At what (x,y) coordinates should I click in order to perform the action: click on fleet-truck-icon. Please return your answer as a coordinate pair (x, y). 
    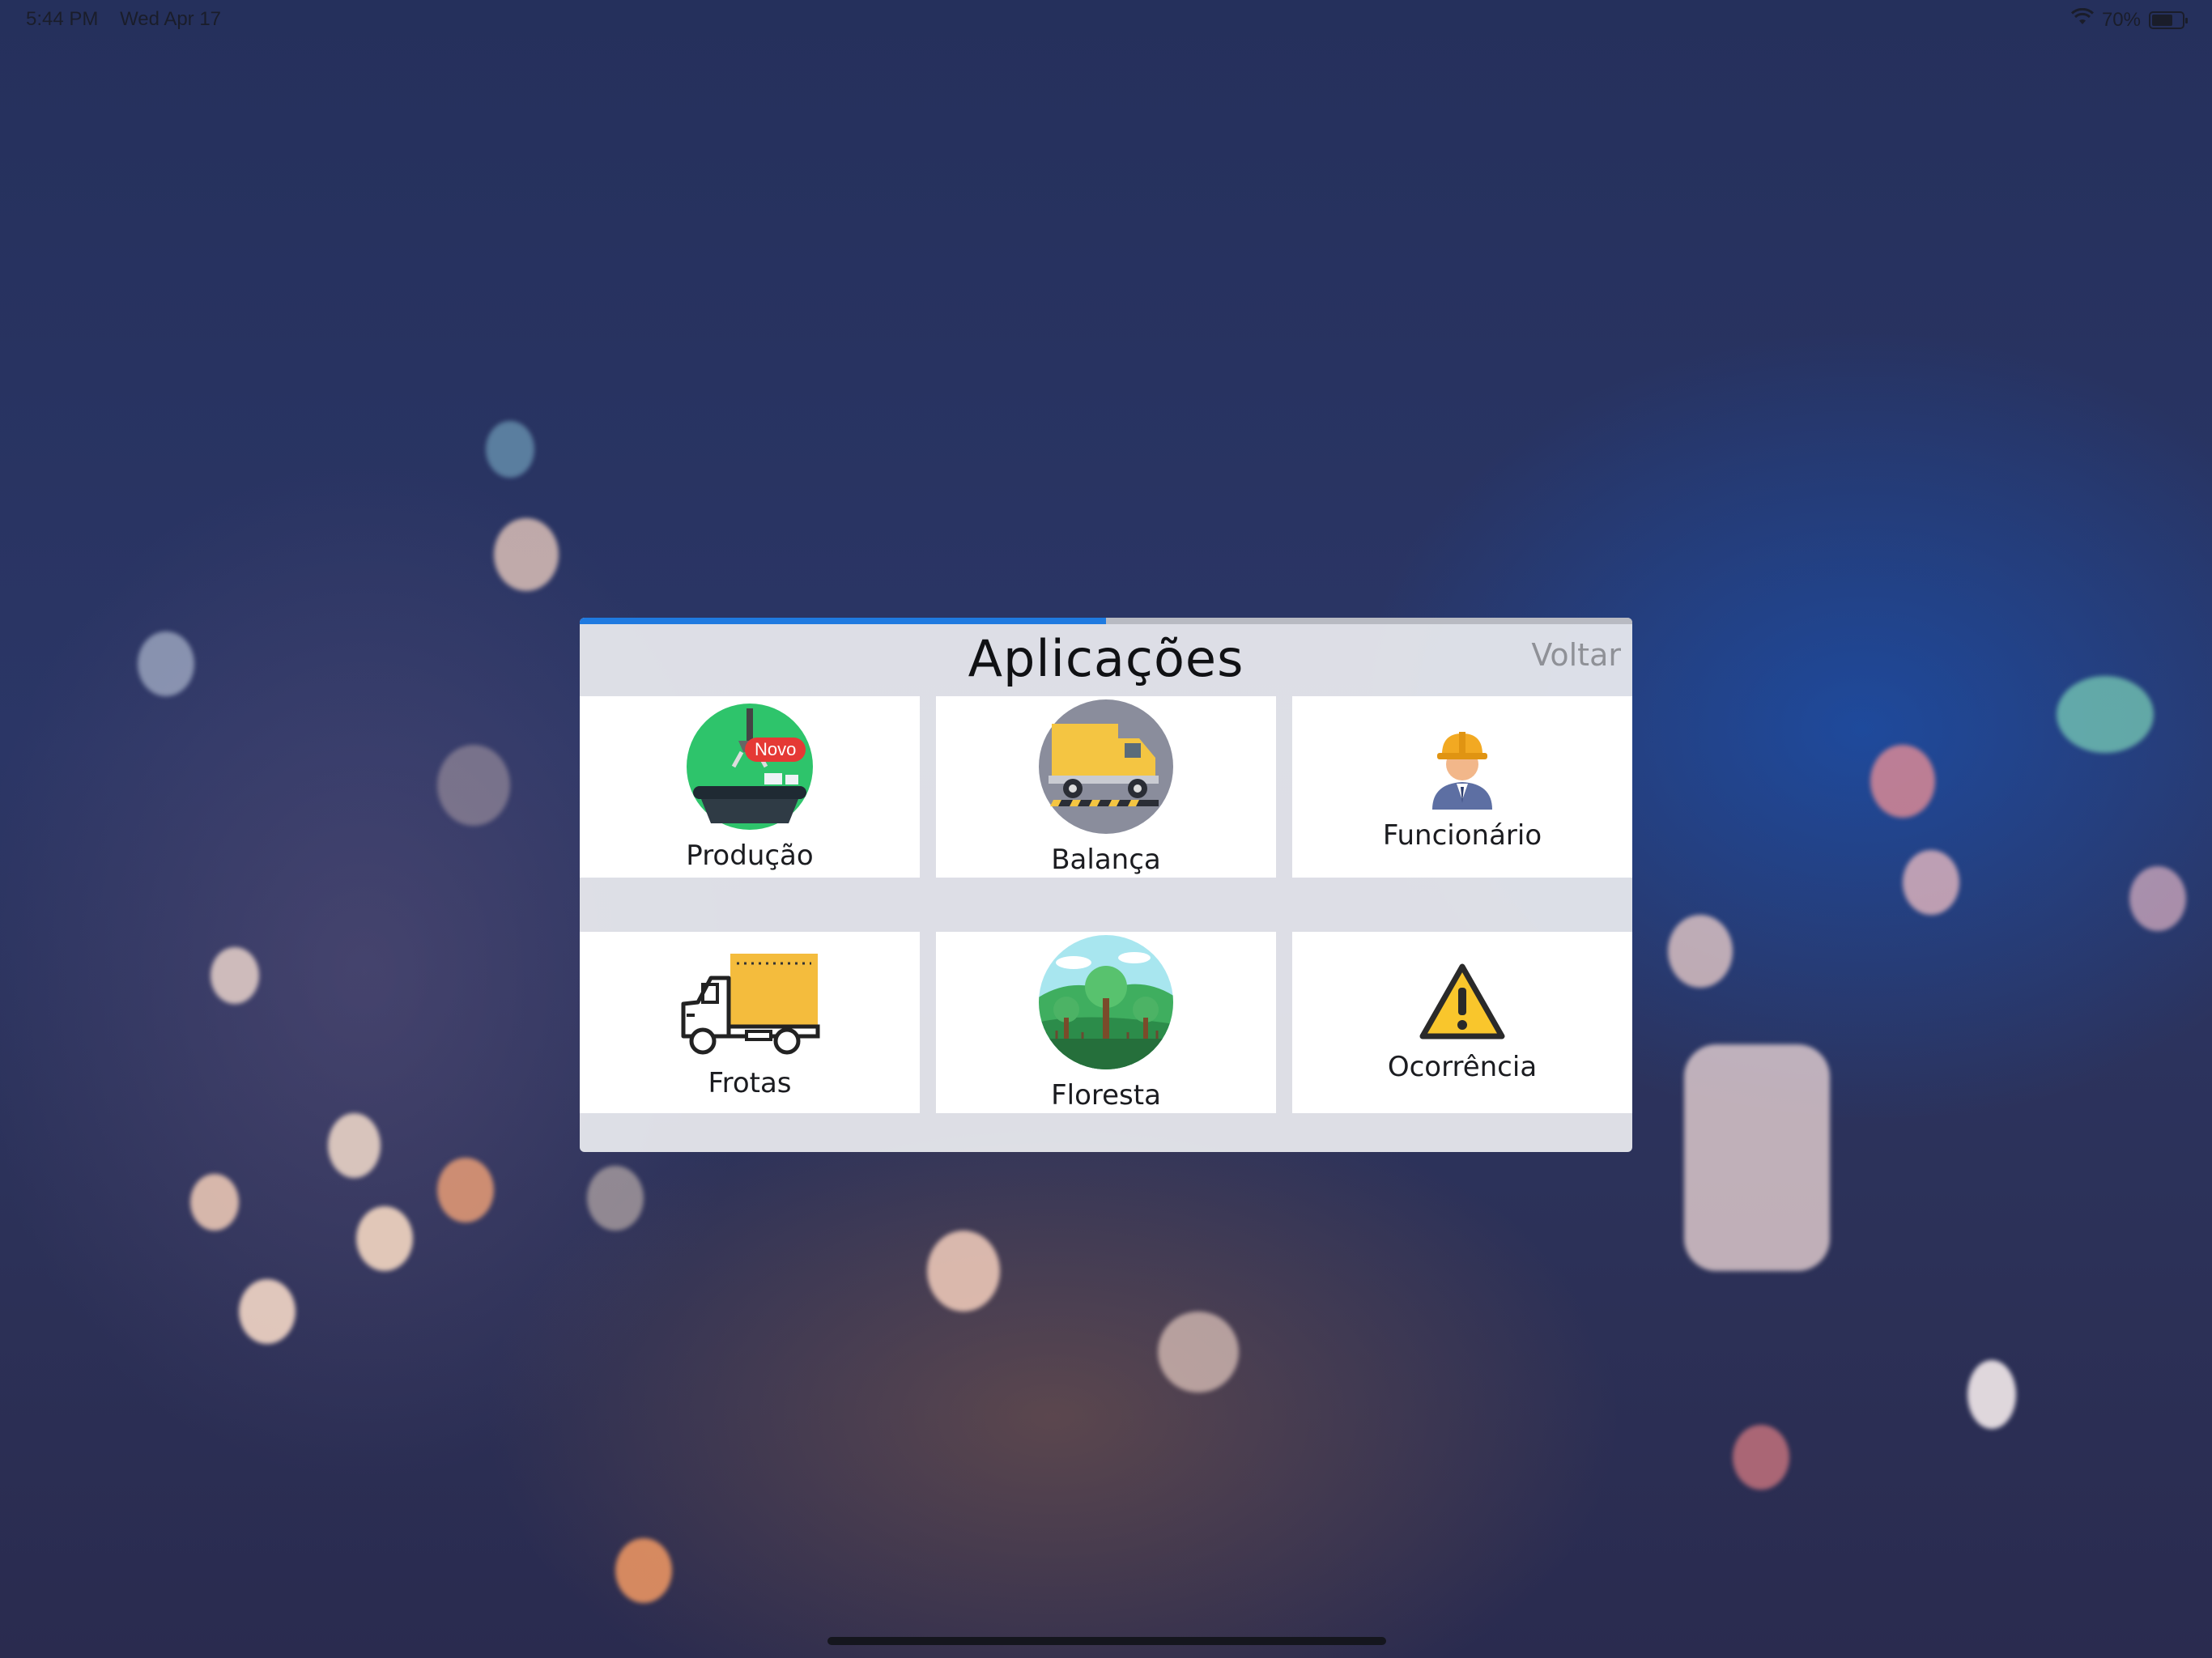
    Looking at the image, I should click on (749, 1004).